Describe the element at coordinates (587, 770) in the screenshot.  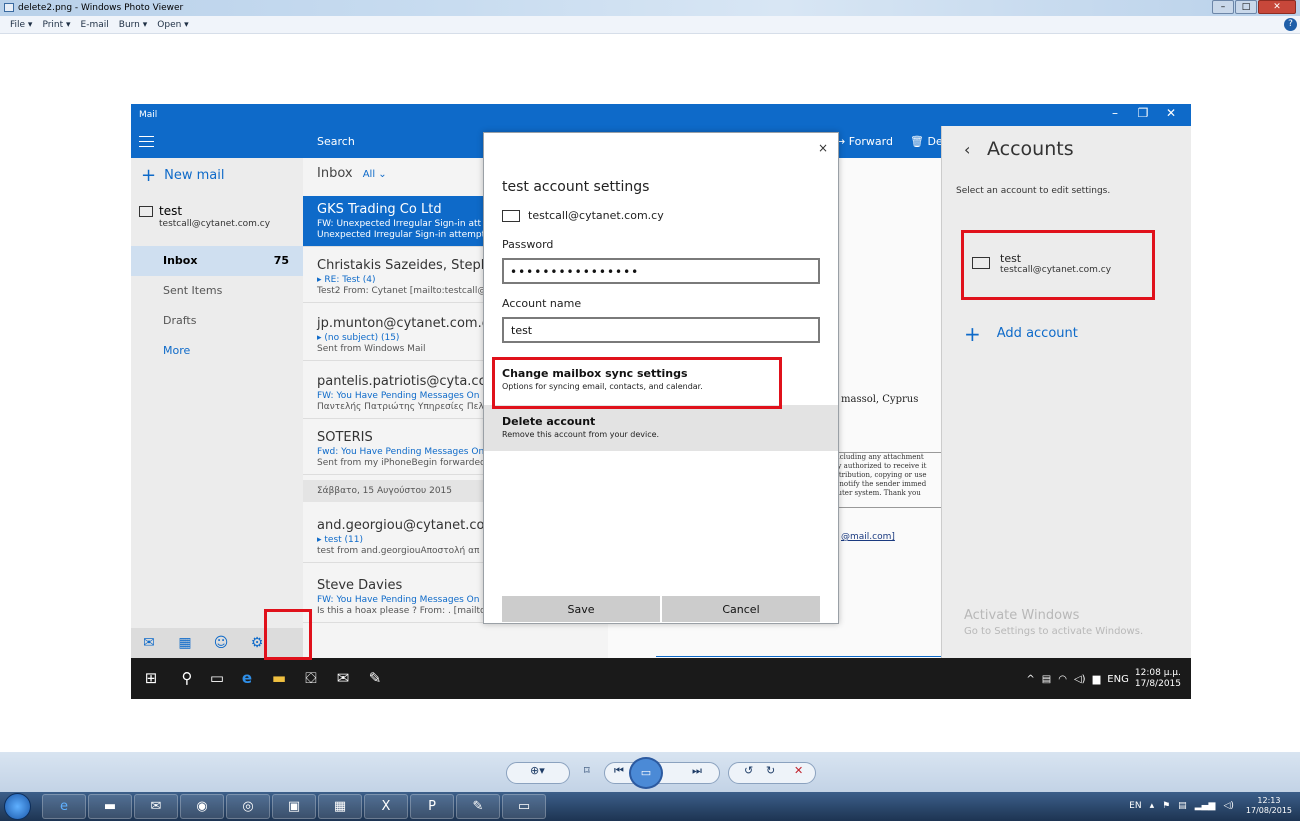
I see `actual-size-icon: ⌑` at that location.